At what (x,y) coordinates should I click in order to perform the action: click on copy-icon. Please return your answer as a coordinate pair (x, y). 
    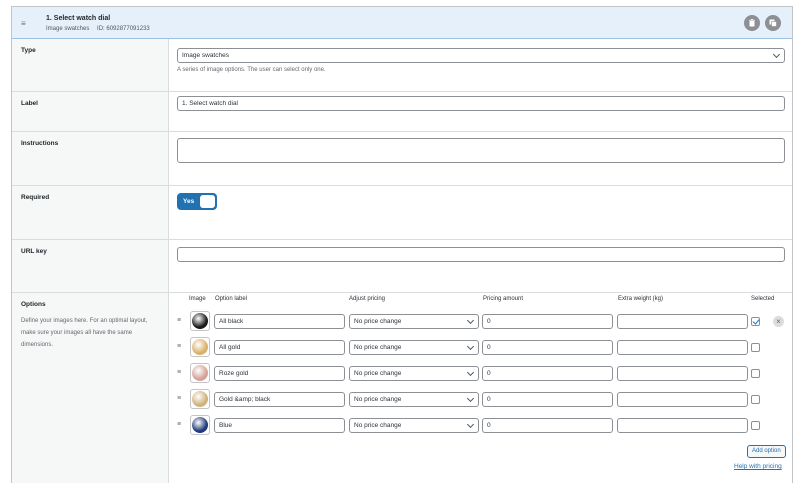
    Looking at the image, I should click on (773, 23).